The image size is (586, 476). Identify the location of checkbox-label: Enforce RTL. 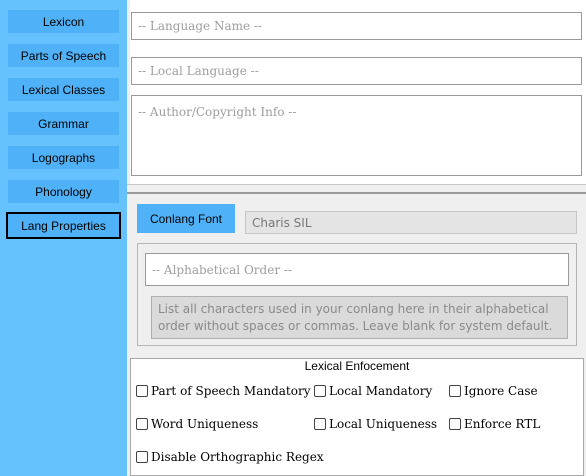
(502, 424).